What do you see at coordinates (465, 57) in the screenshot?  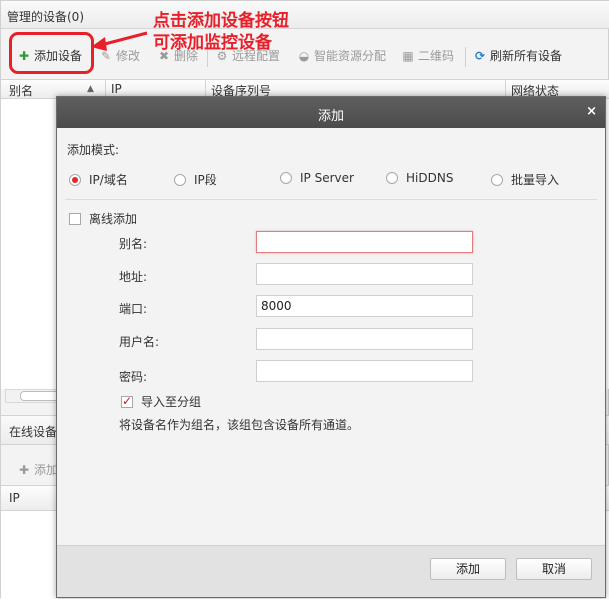 I see `toolbar-divider` at bounding box center [465, 57].